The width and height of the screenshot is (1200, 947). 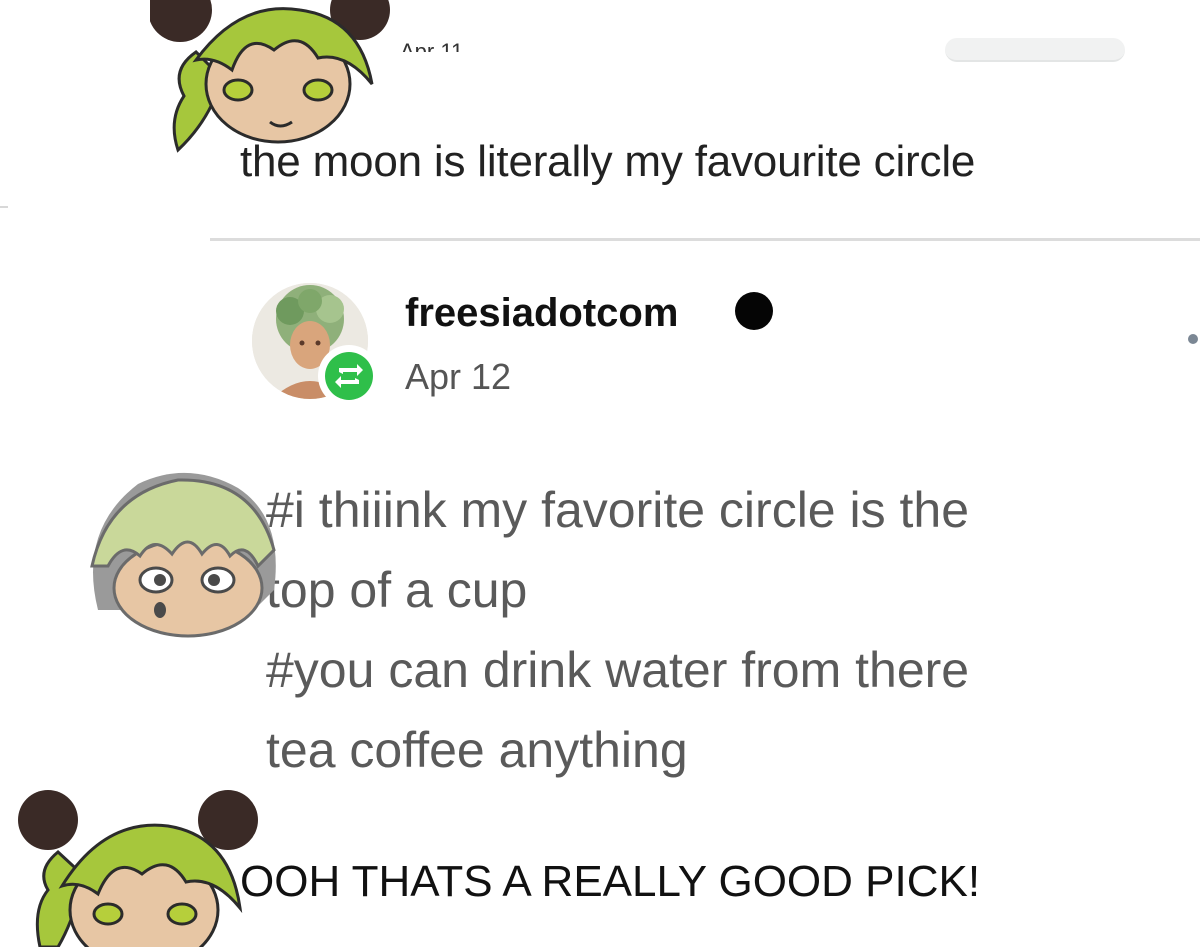 I want to click on tag-line: #you can drink water from there, so click(x=716, y=670).